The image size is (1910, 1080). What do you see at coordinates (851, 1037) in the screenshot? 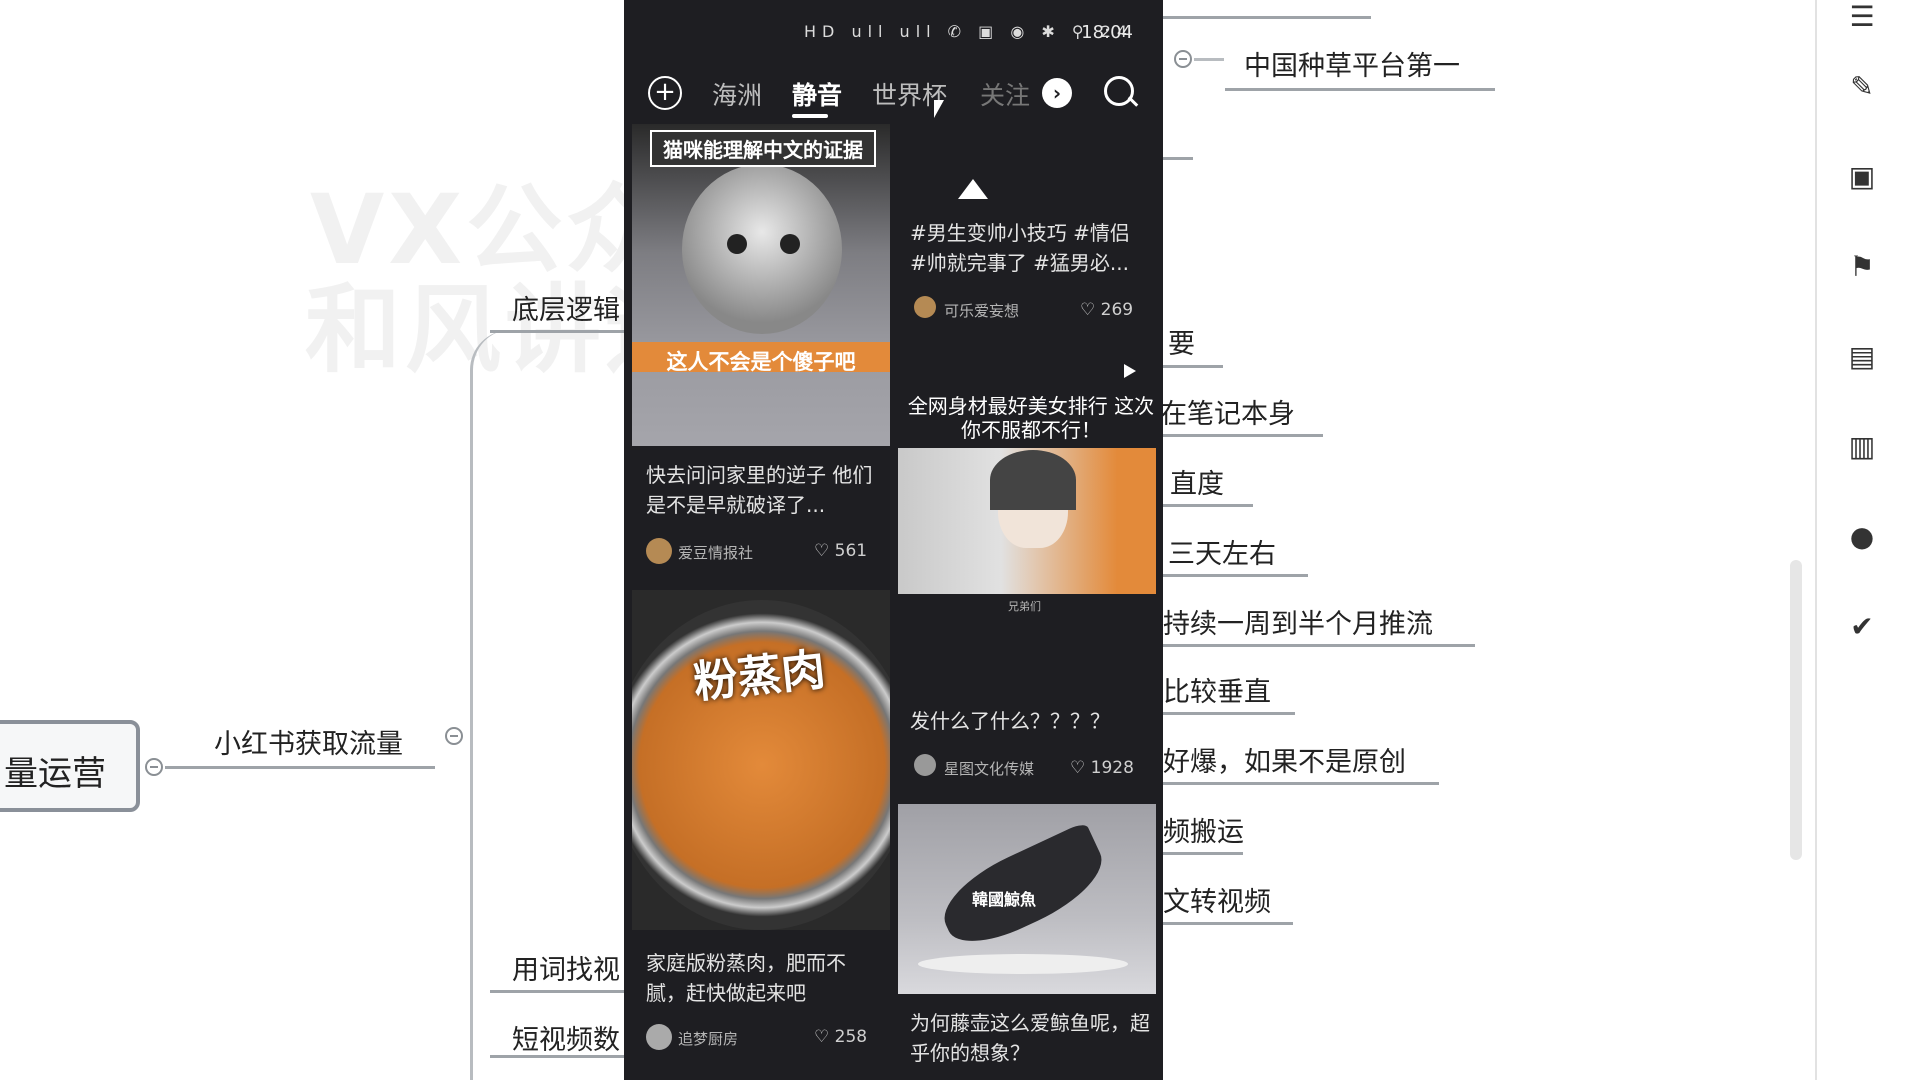
I see `card-like-count-food: 258` at bounding box center [851, 1037].